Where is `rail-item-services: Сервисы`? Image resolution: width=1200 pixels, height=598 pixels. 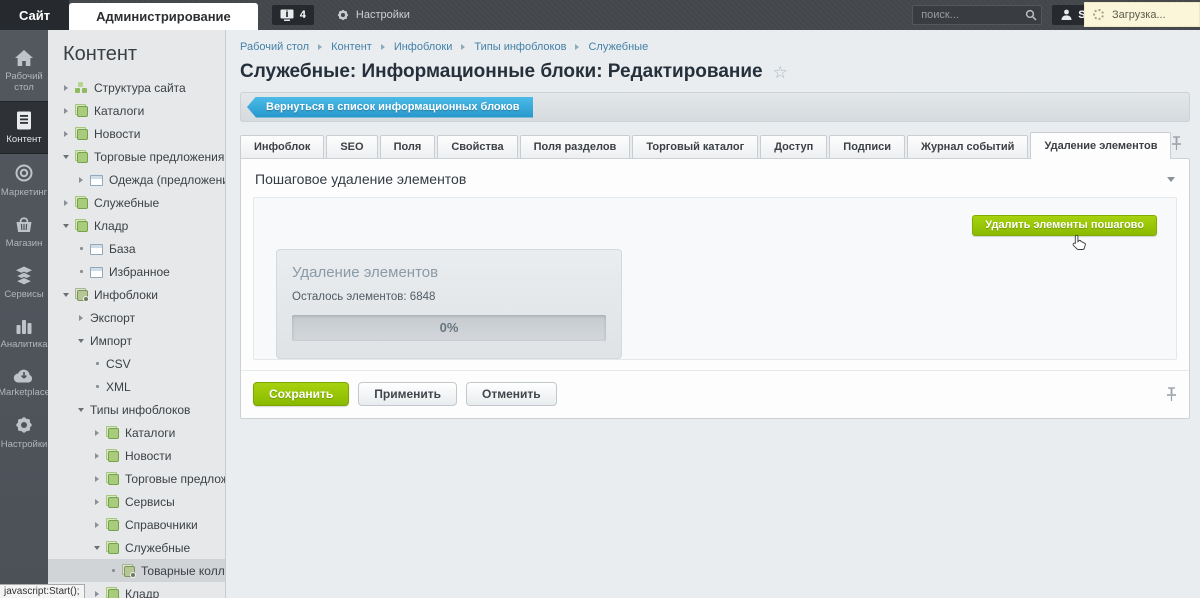
rail-item-services: Сервисы is located at coordinates (24, 282).